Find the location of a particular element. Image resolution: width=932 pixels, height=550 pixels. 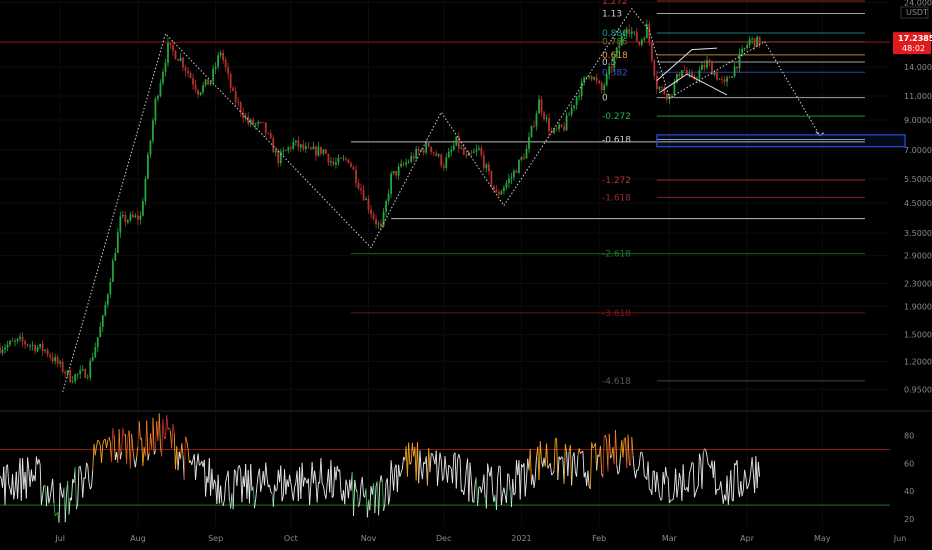

target-zone-box is located at coordinates (781, 141).